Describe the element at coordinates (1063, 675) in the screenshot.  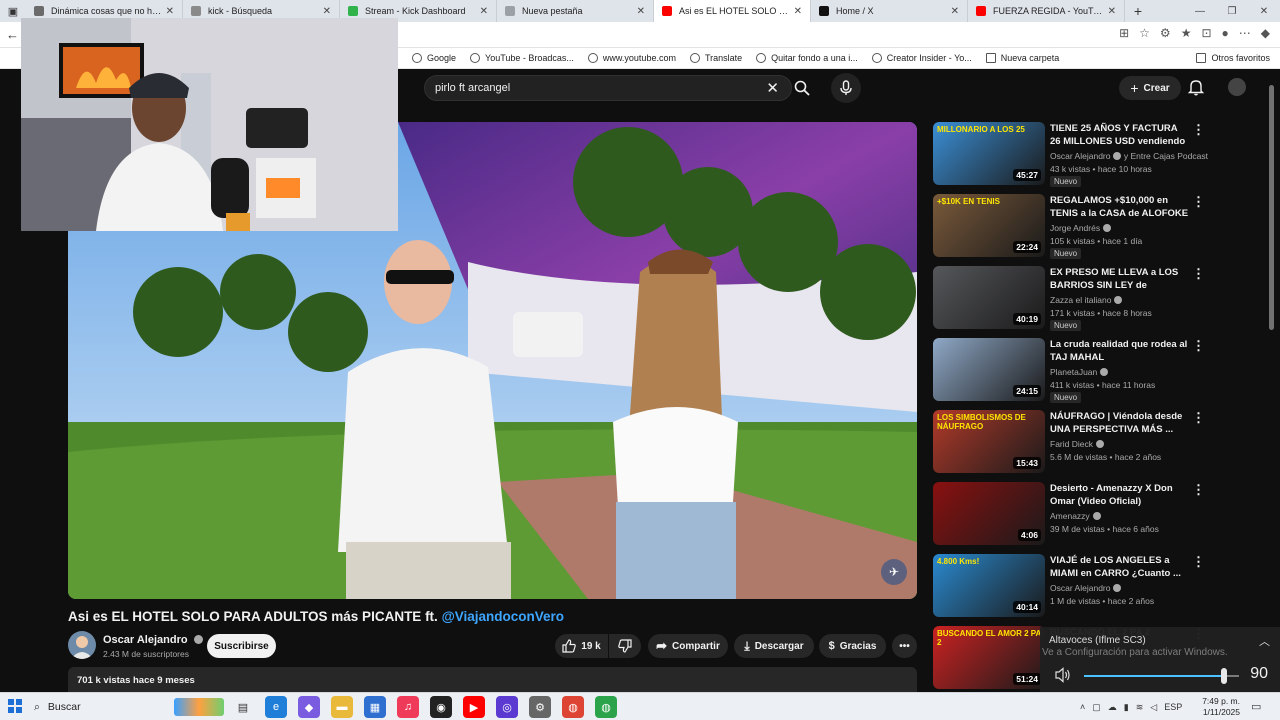
I see `speaker-icon` at that location.